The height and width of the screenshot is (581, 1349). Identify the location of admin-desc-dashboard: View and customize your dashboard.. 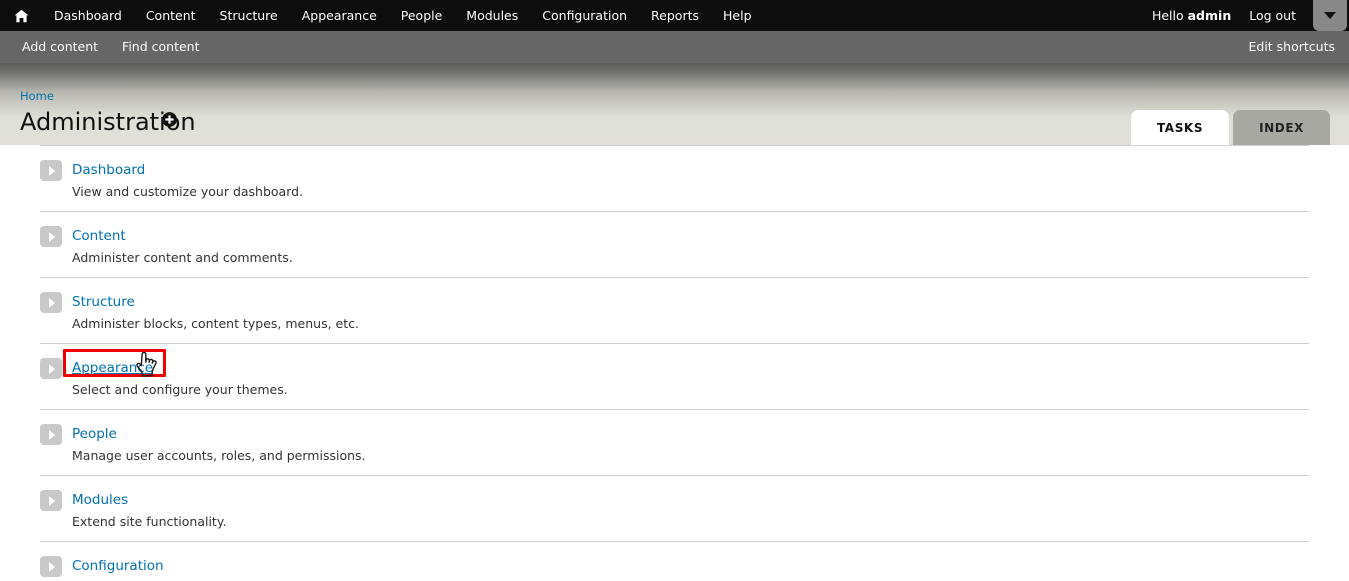
(188, 191).